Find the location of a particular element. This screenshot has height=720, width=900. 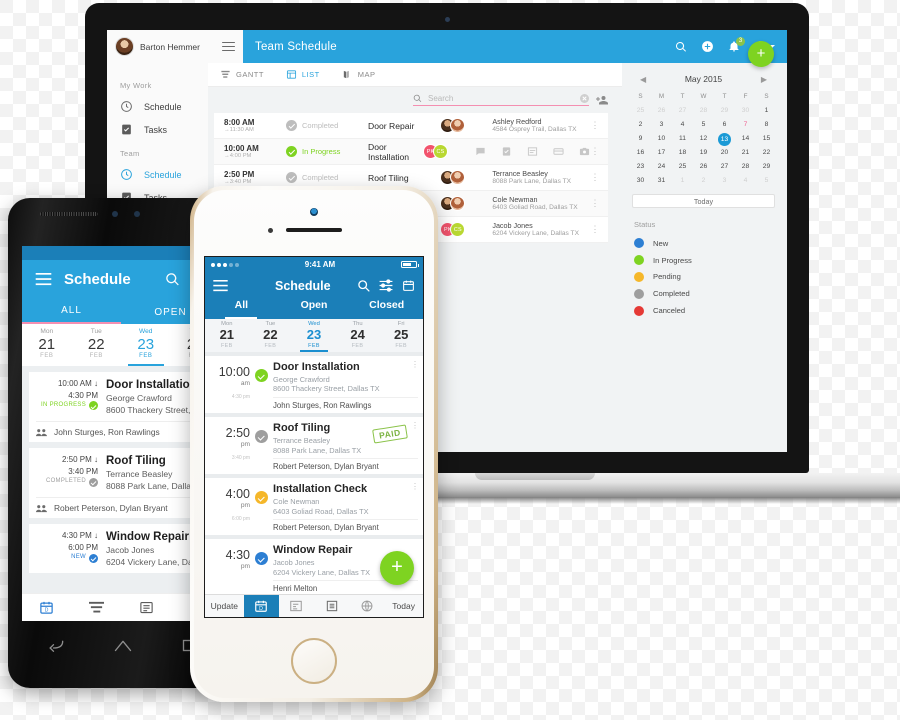

back-icon is located at coordinates (56, 645).